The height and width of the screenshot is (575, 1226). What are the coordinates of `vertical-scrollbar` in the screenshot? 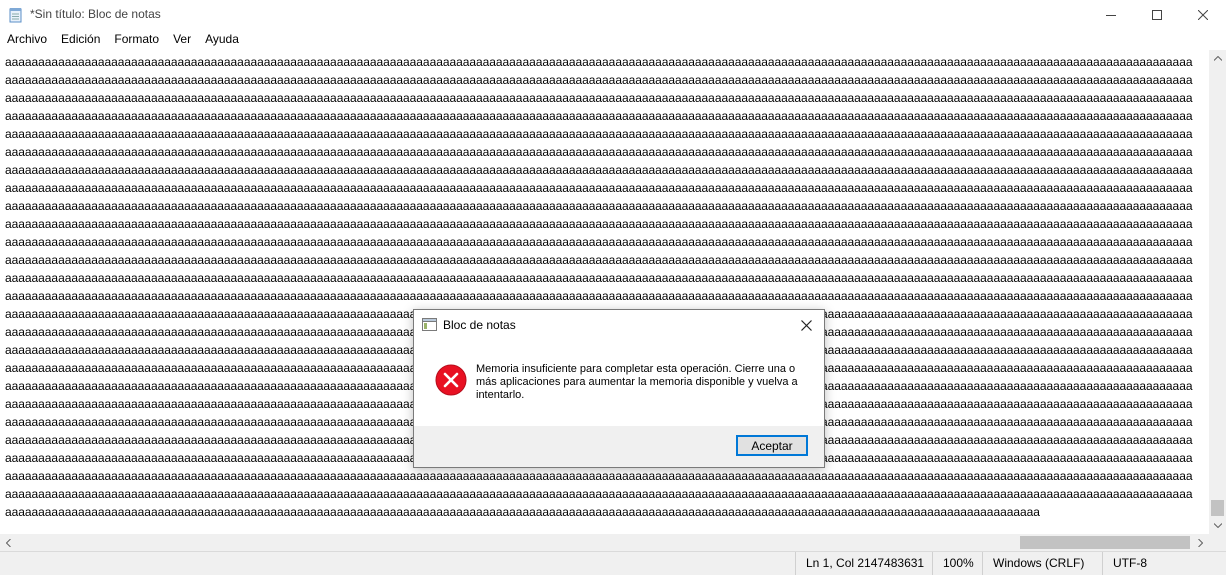 It's located at (1217, 292).